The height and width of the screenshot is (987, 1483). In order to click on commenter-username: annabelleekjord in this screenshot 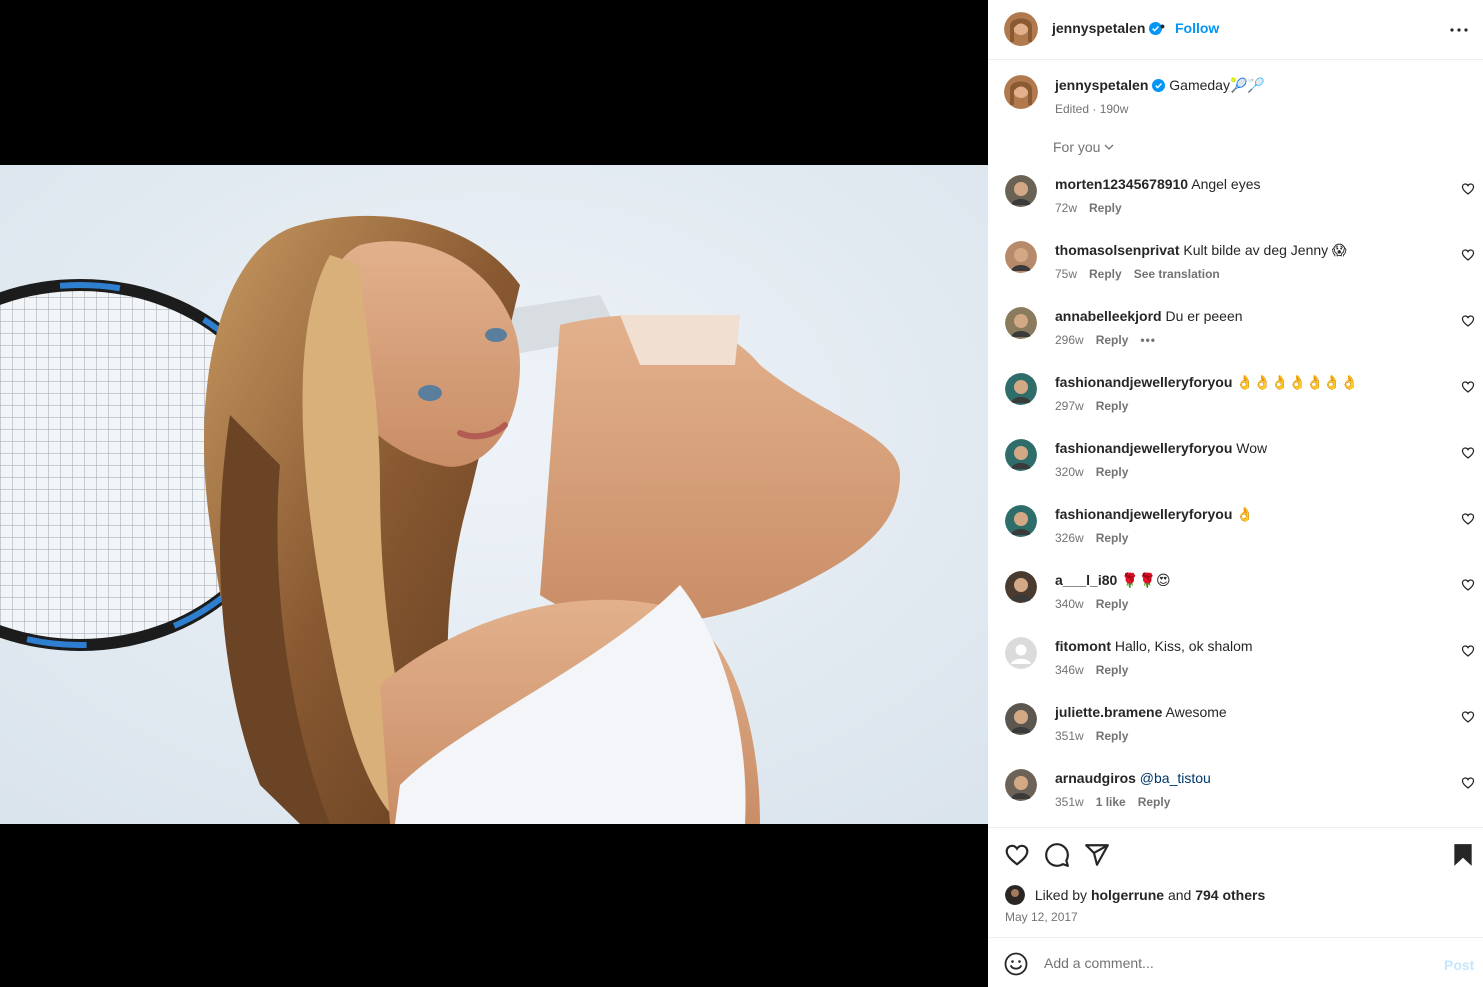, I will do `click(1108, 316)`.